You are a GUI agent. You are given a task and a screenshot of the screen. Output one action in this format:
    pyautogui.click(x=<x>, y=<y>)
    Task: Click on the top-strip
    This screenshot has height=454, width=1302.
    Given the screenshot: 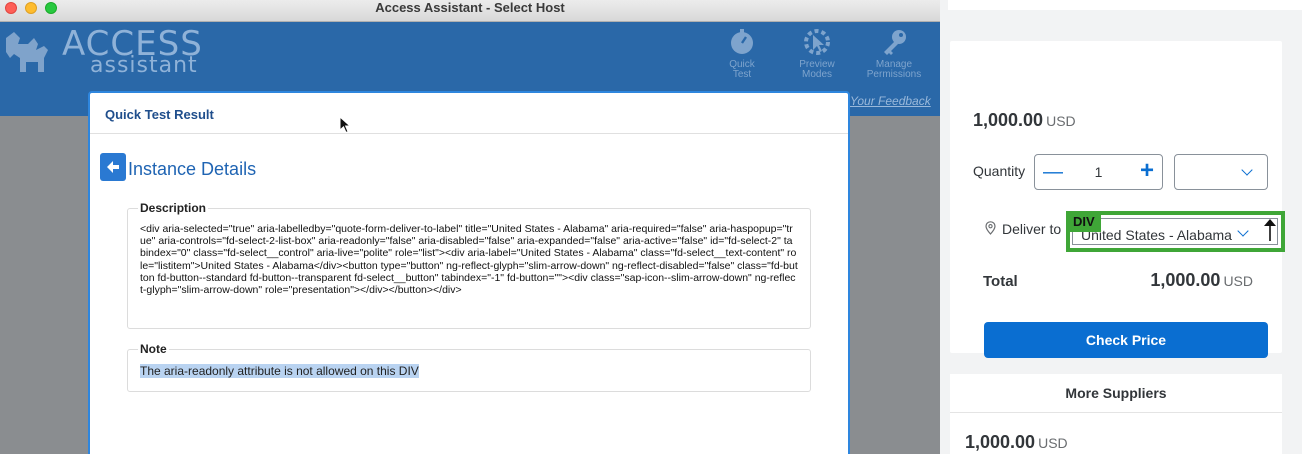 What is the action you would take?
    pyautogui.click(x=1125, y=5)
    